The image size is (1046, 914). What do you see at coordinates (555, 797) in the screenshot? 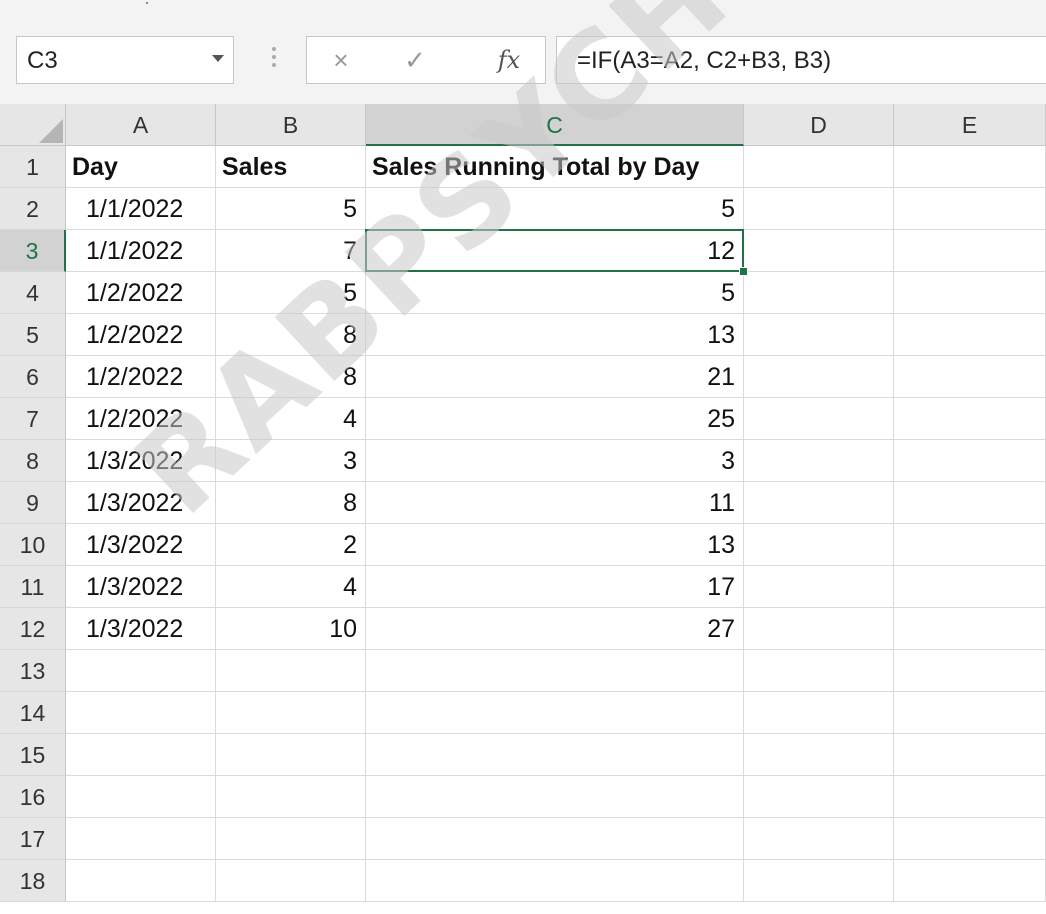
I see `cell-c16` at bounding box center [555, 797].